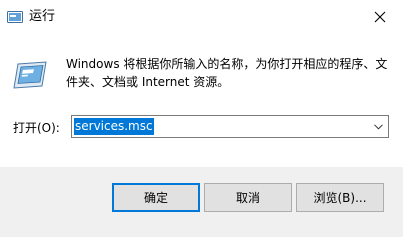  I want to click on run-app-icon, so click(15, 17).